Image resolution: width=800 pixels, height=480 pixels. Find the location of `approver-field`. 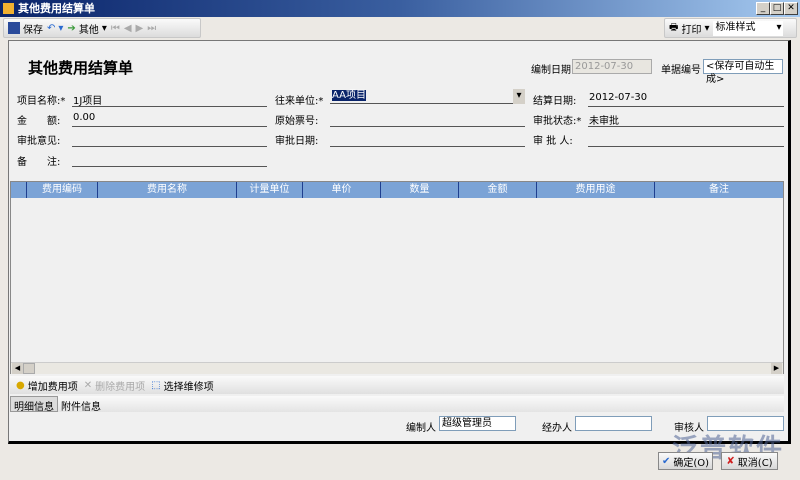

approver-field is located at coordinates (686, 146).